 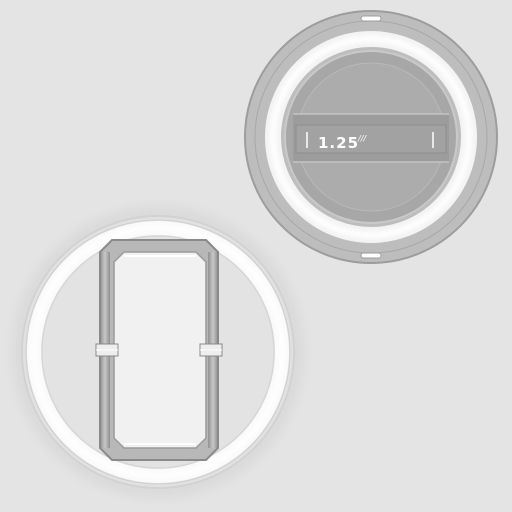 What do you see at coordinates (338, 143) in the screenshot?
I see `gauge-value: 1.25` at bounding box center [338, 143].